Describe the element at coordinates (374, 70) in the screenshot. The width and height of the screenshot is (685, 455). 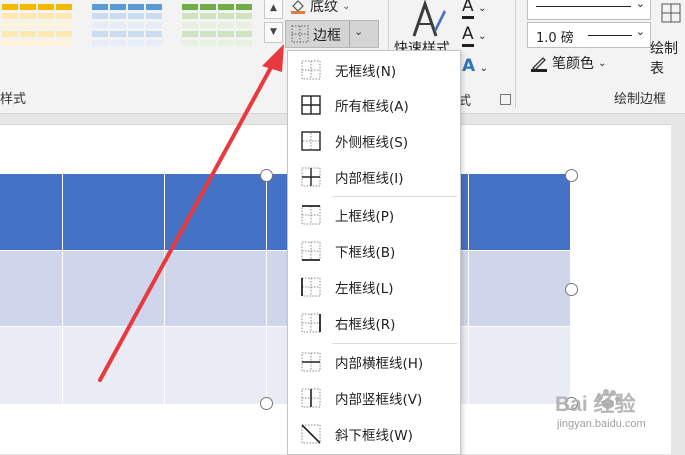
I see `menu-item-no-border: 无框线(N)` at that location.